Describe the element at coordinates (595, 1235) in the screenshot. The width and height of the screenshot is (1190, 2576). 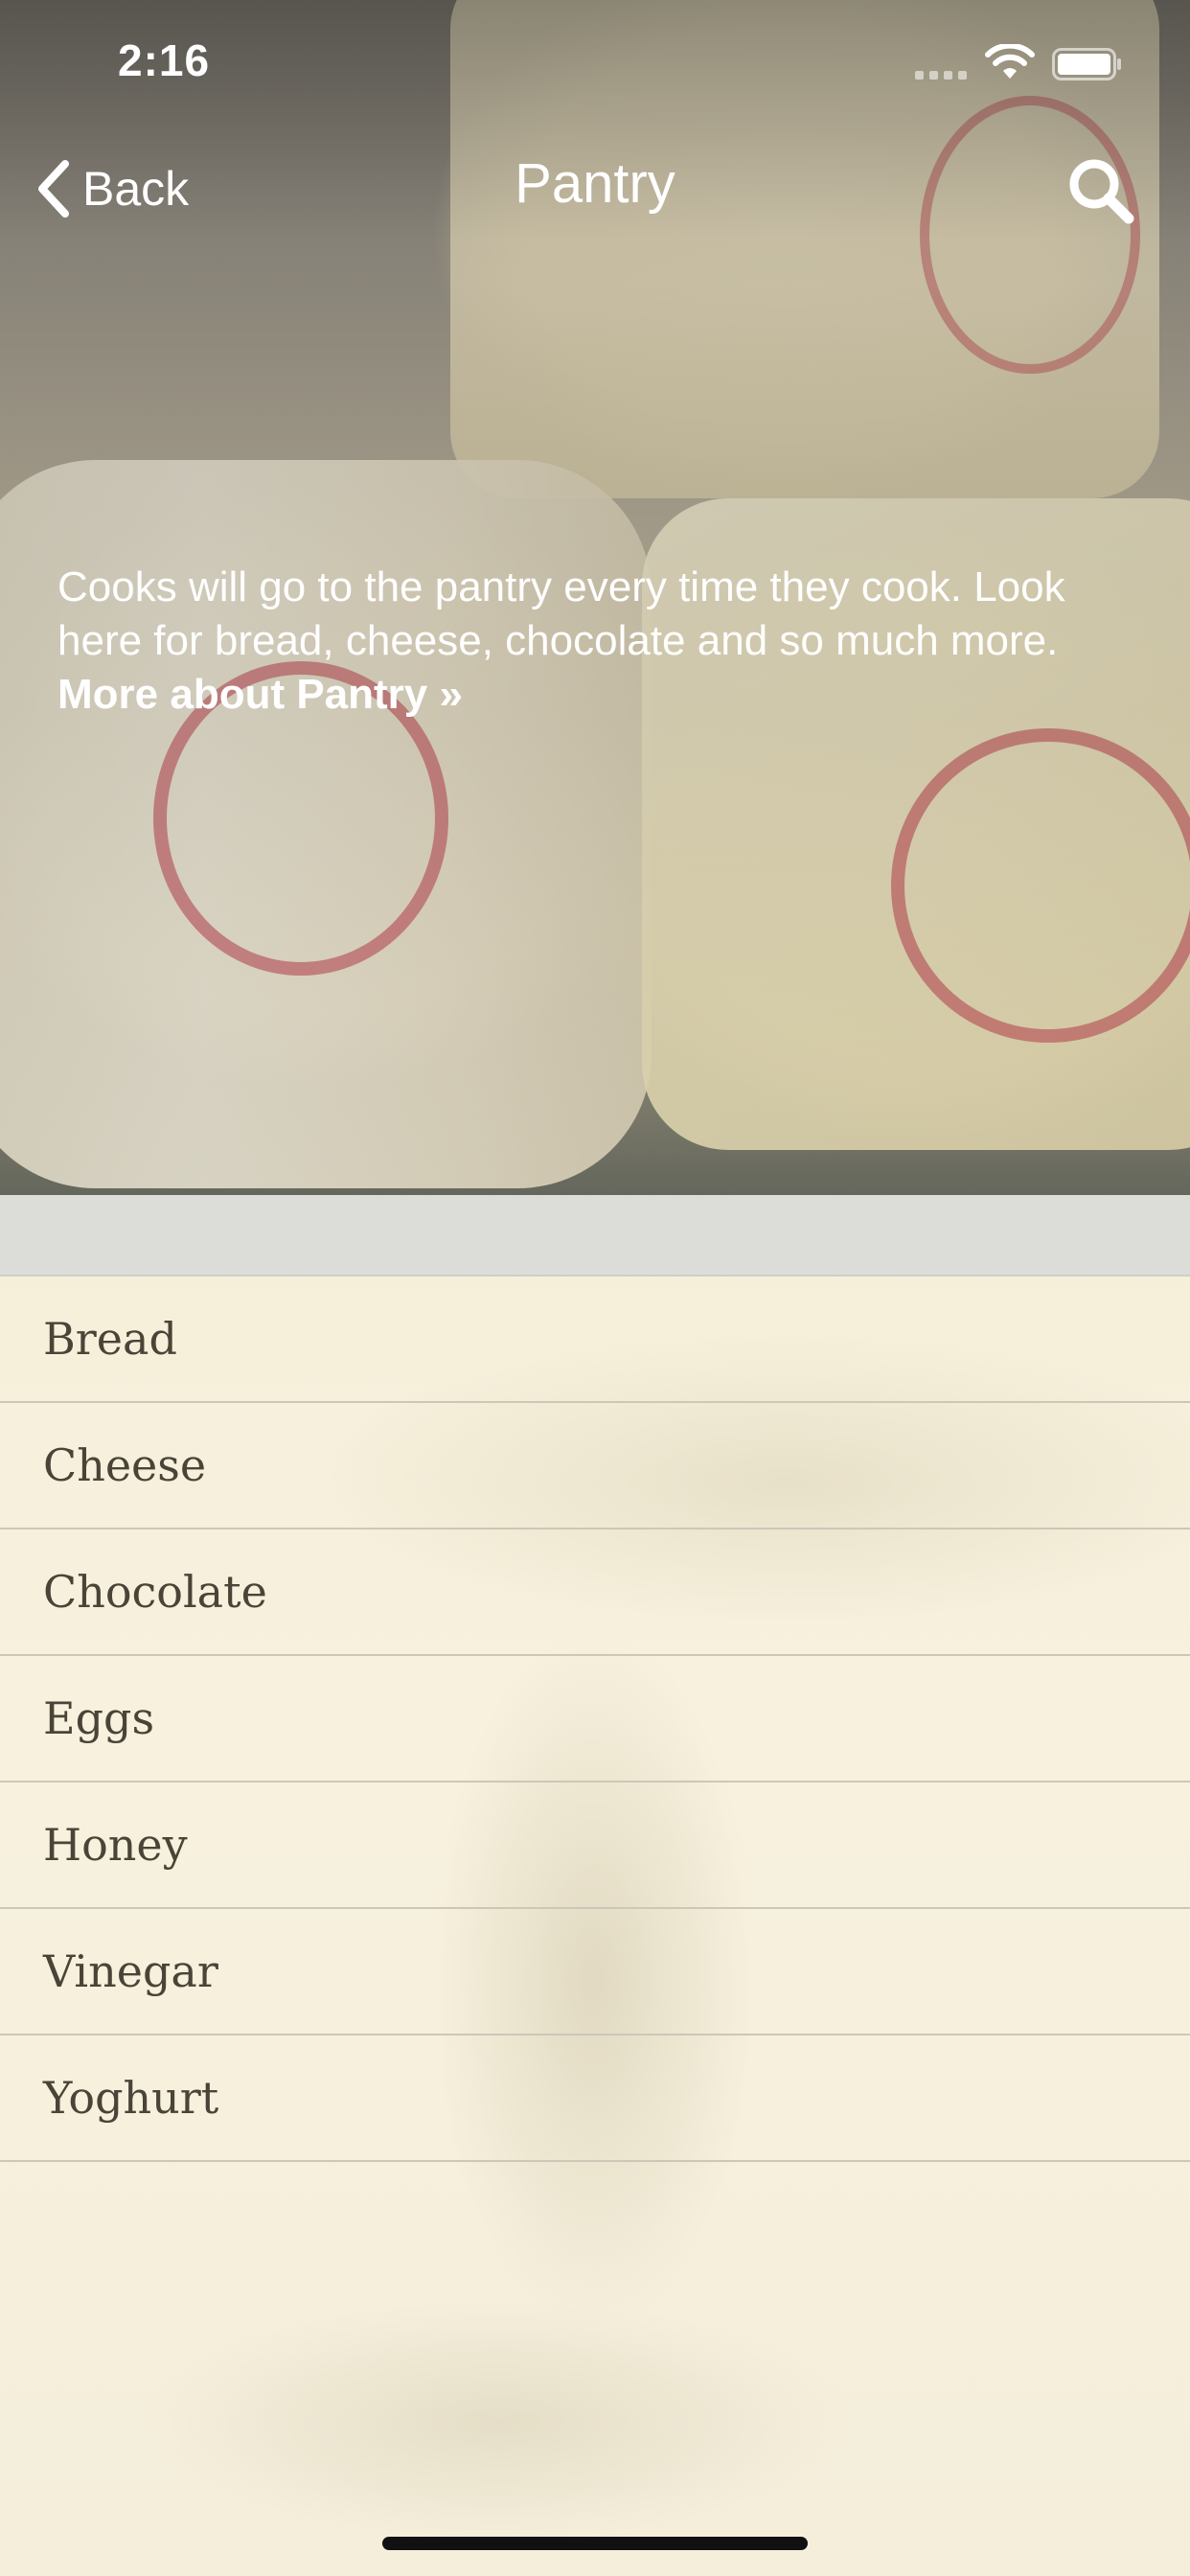
I see `section-header` at that location.